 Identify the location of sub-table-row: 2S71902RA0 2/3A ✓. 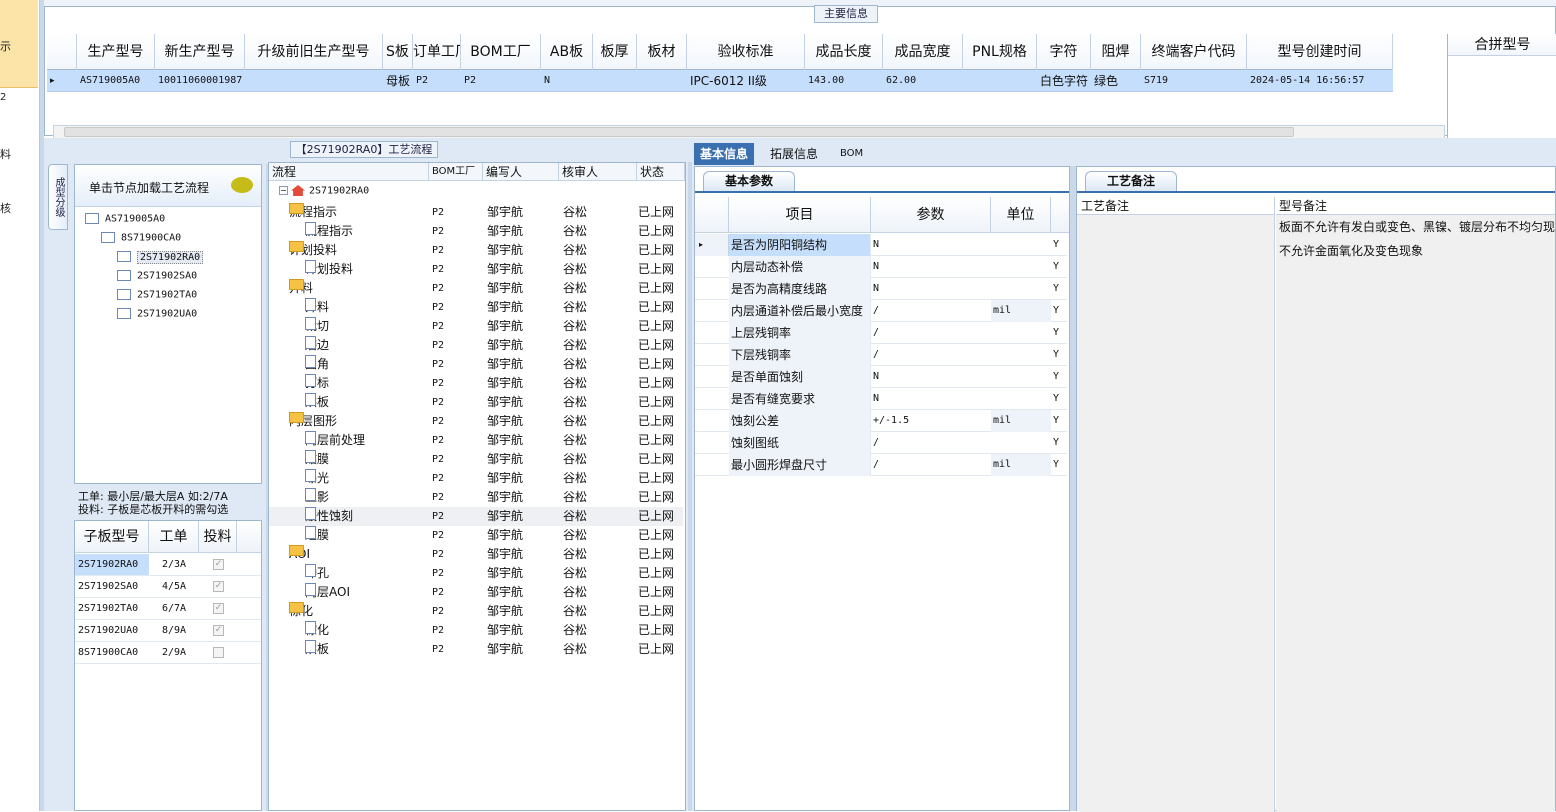
(168, 565).